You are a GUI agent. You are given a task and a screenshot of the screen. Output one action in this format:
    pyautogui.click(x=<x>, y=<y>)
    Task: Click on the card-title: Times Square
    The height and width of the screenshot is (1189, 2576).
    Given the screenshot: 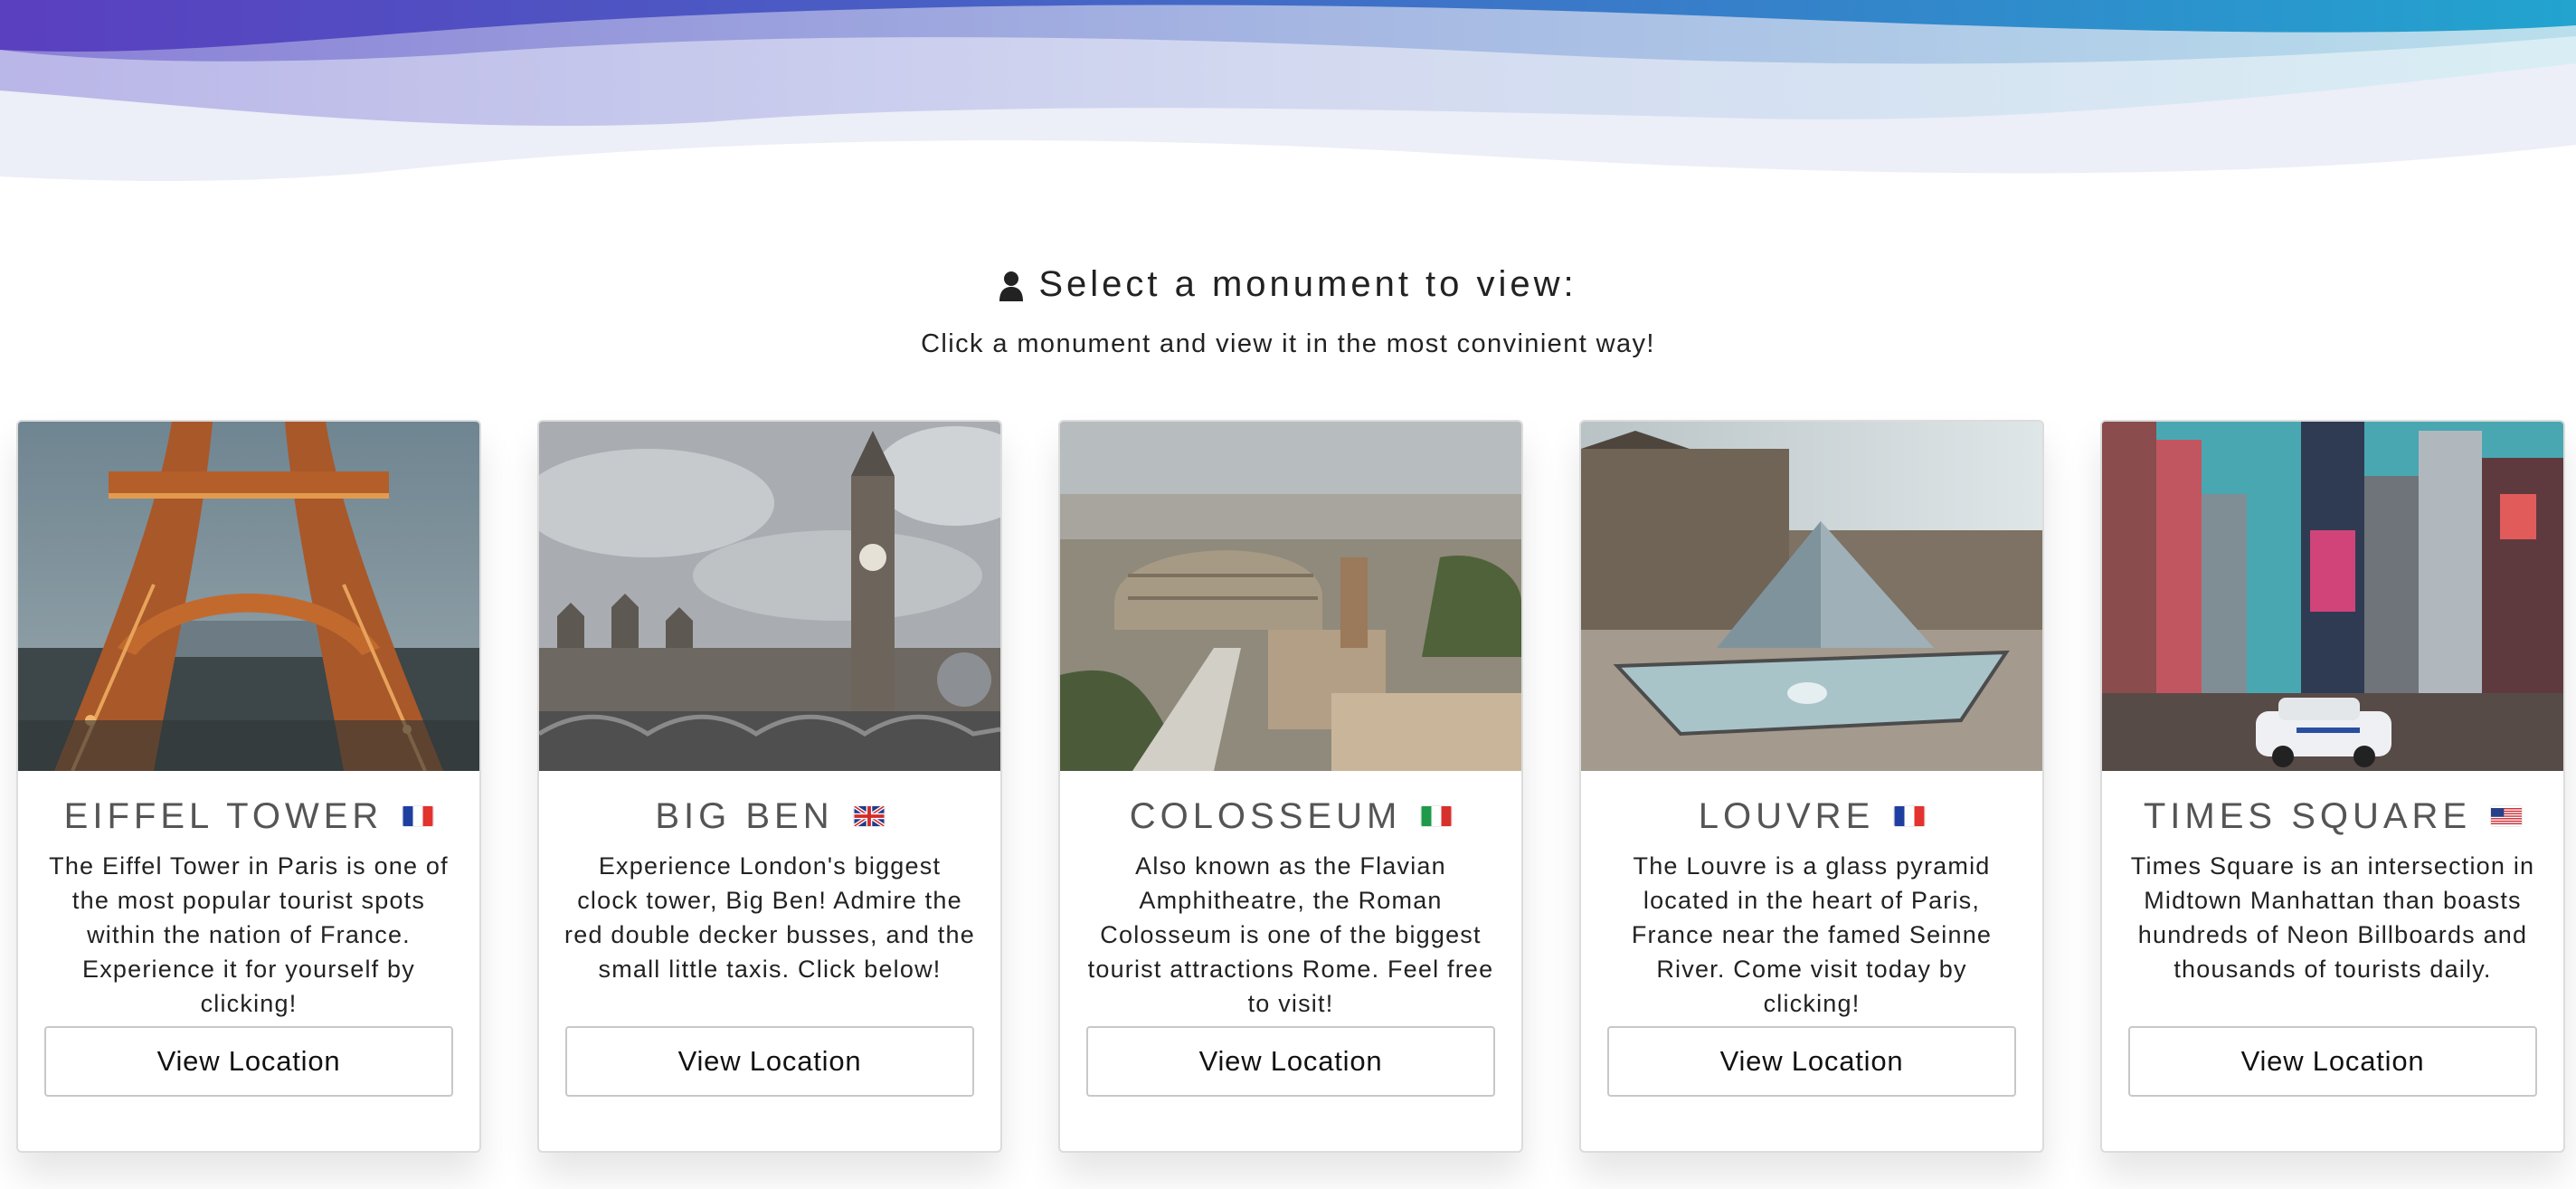 What is the action you would take?
    pyautogui.click(x=2333, y=816)
    